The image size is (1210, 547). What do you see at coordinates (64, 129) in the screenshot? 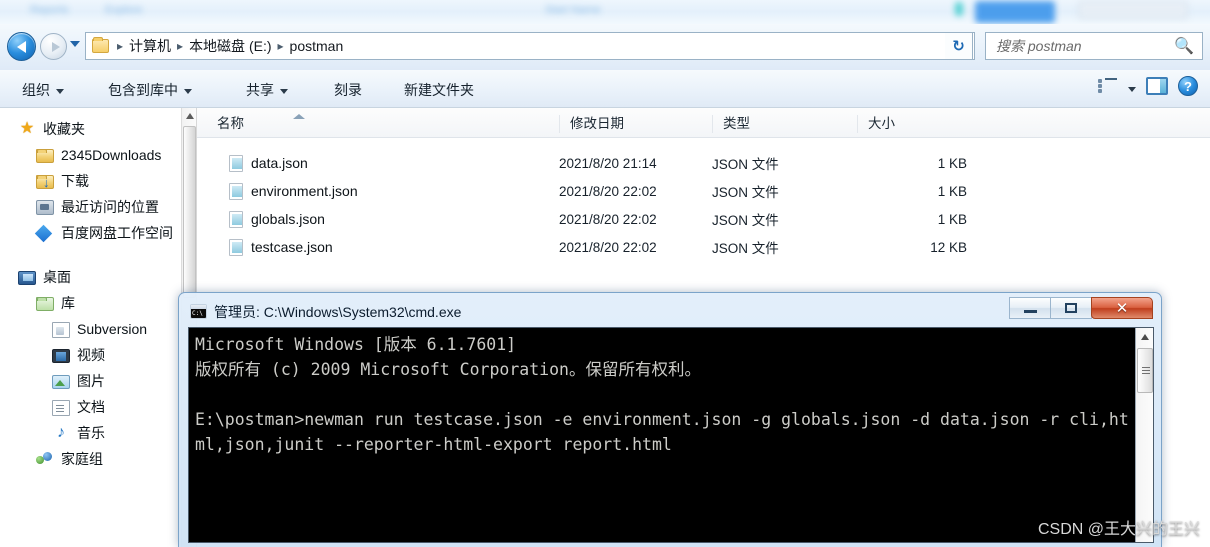
I see `sidebar-item-favorites-label: 收藏夹` at bounding box center [64, 129].